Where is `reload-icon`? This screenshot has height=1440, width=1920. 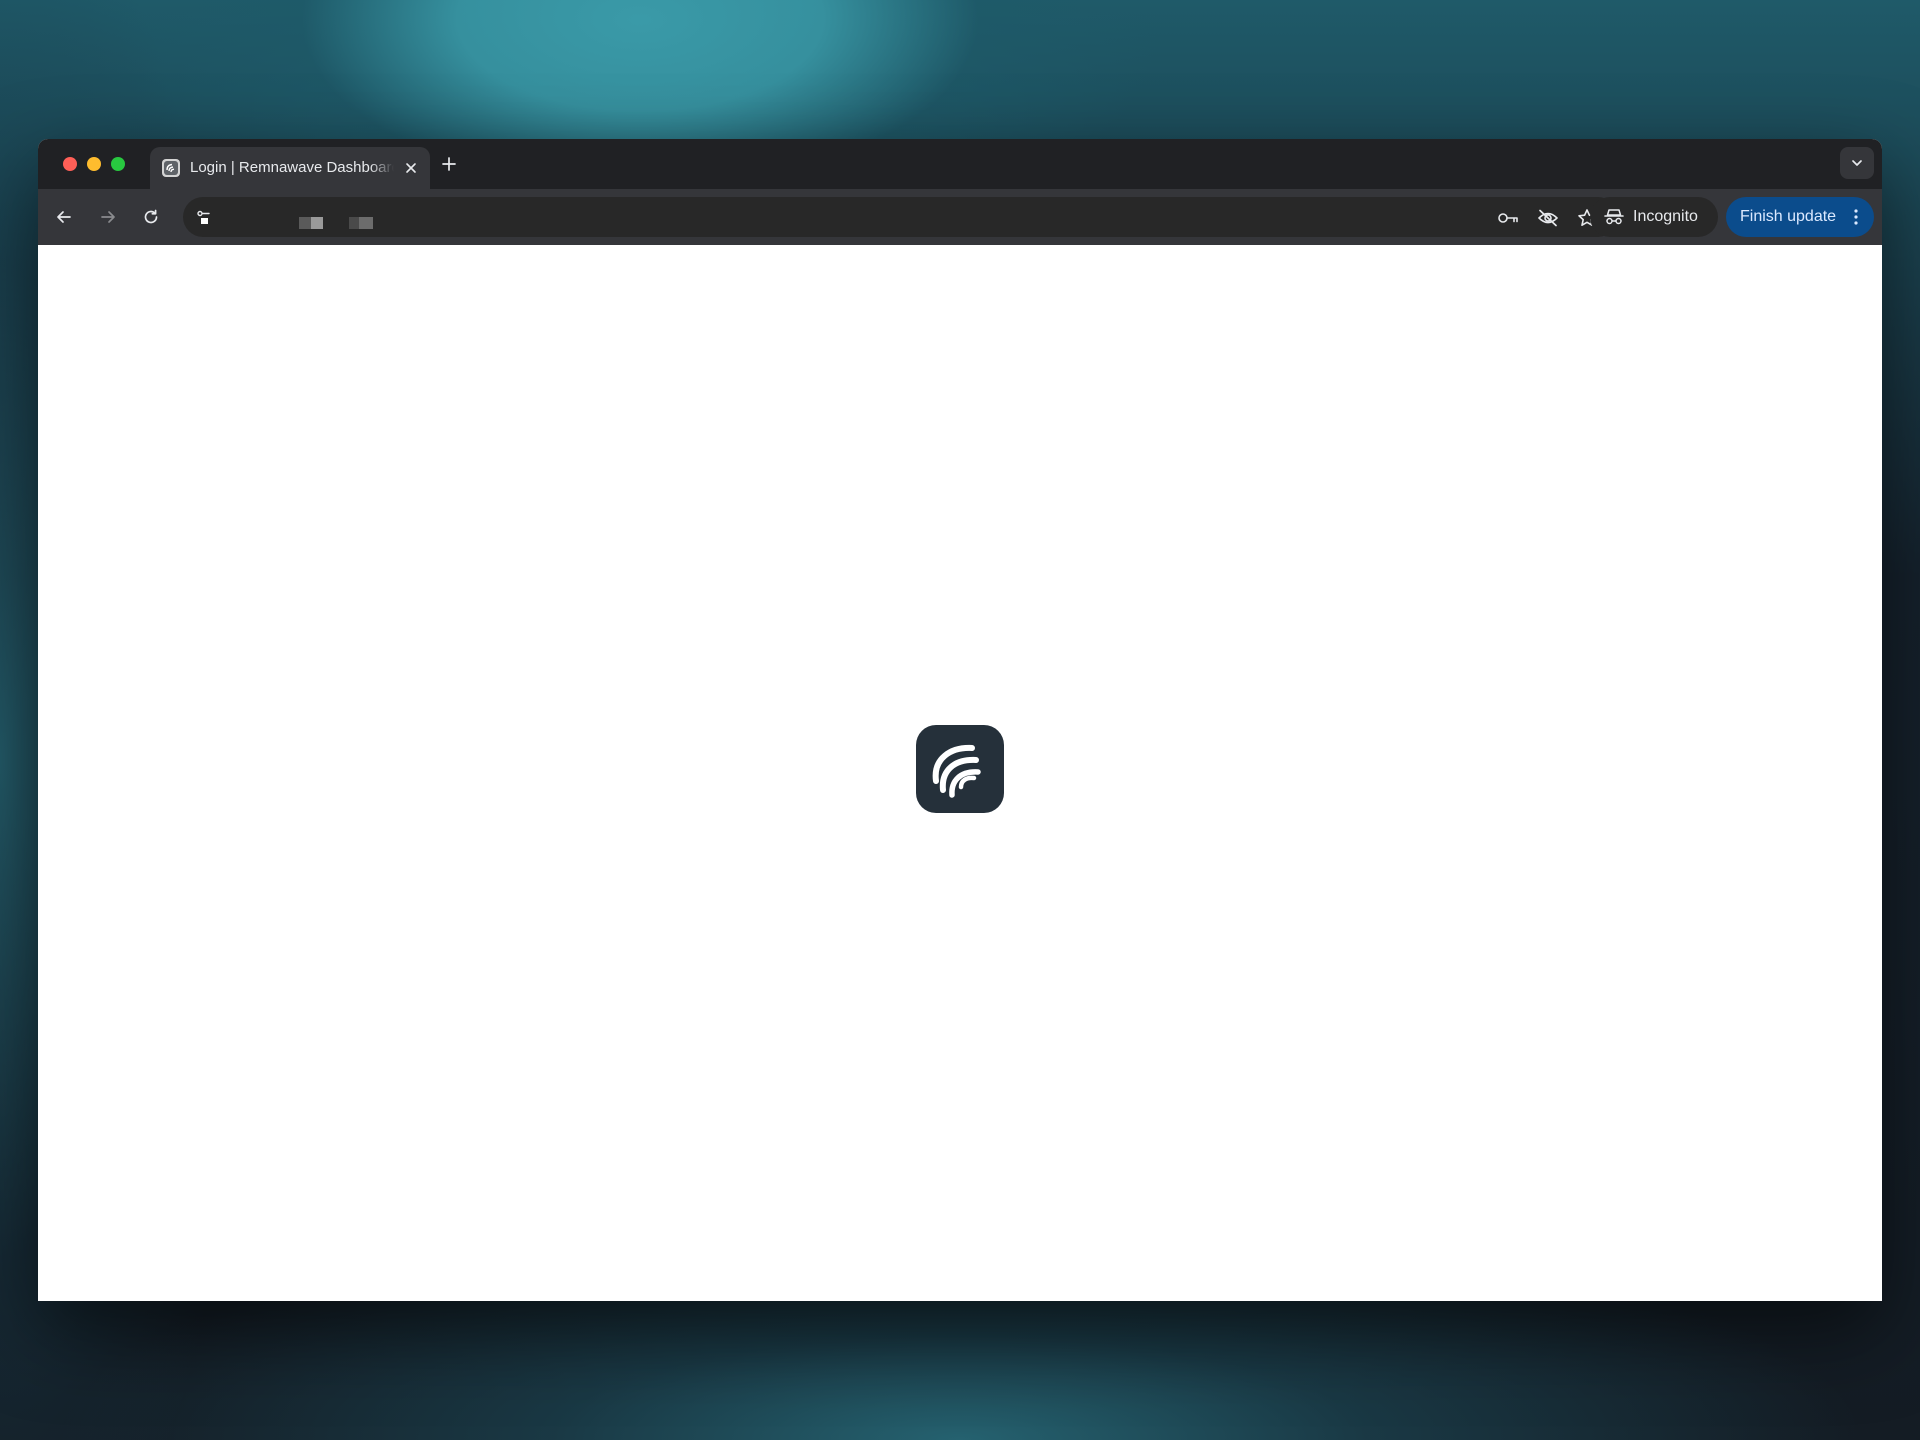
reload-icon is located at coordinates (151, 217).